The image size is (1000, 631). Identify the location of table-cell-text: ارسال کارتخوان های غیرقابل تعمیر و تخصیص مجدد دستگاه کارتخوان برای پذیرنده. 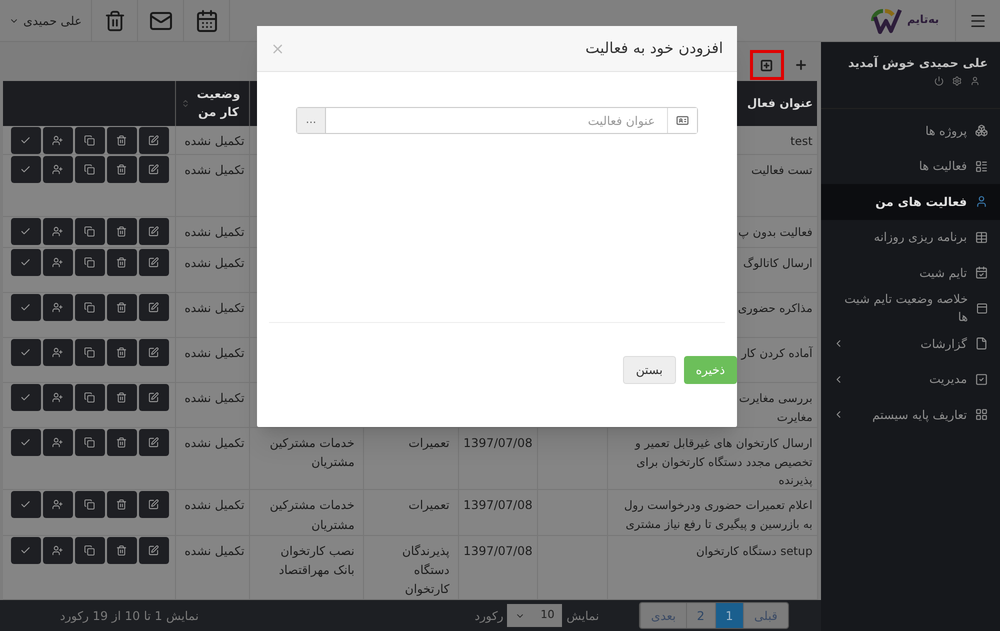
(723, 462).